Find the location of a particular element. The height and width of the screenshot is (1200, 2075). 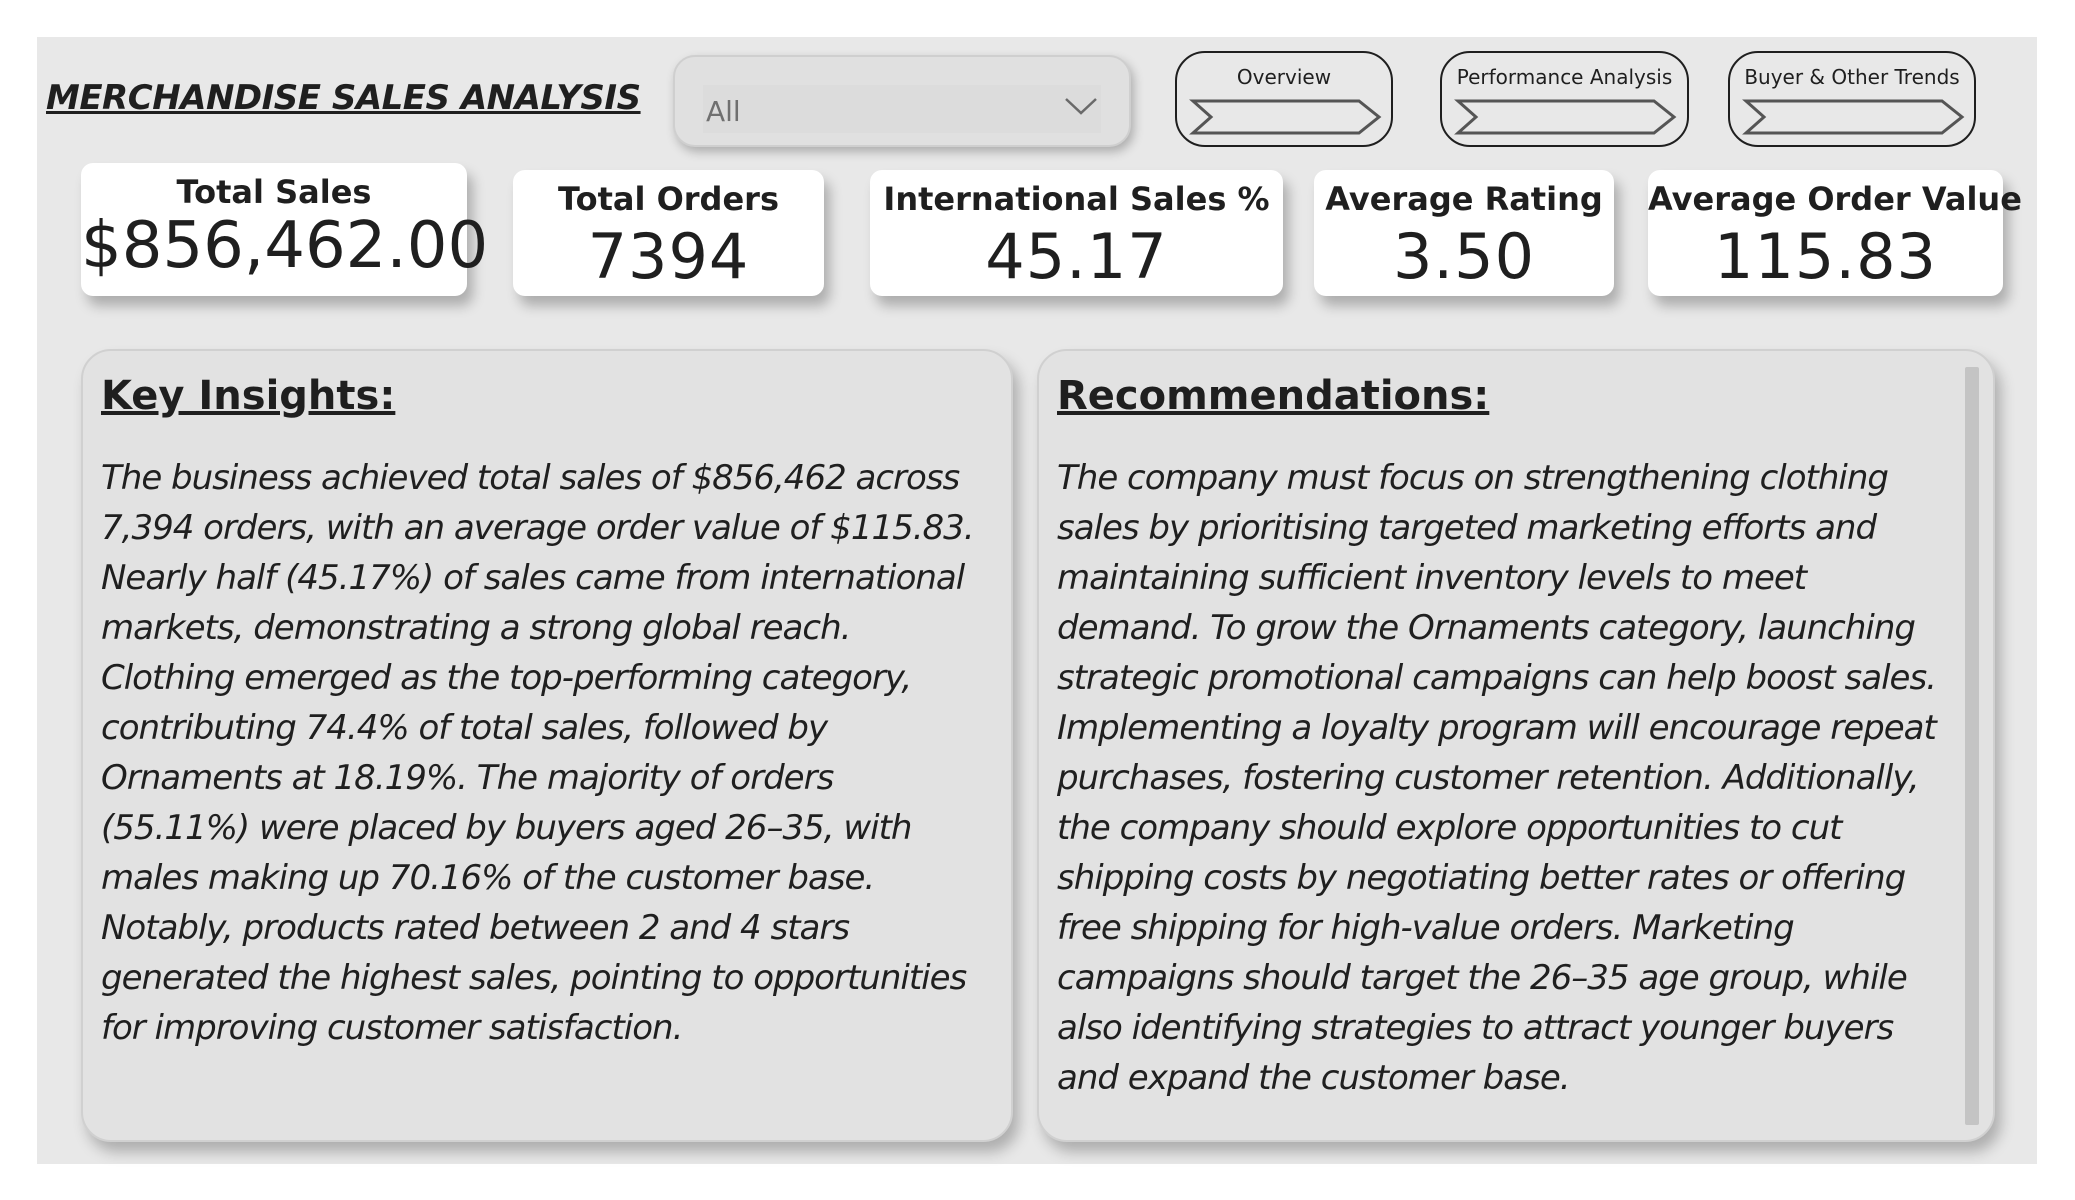

nav-button-performance-analysis: Performance Analysis is located at coordinates (1564, 99).